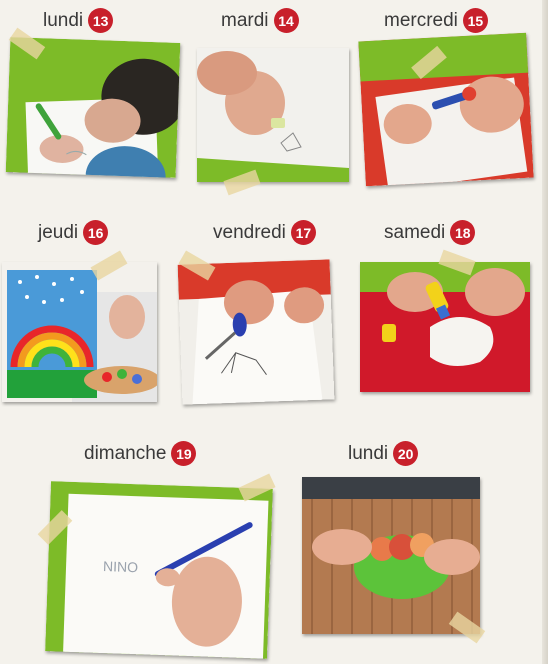  I want to click on day-number-badge: 14, so click(286, 20).